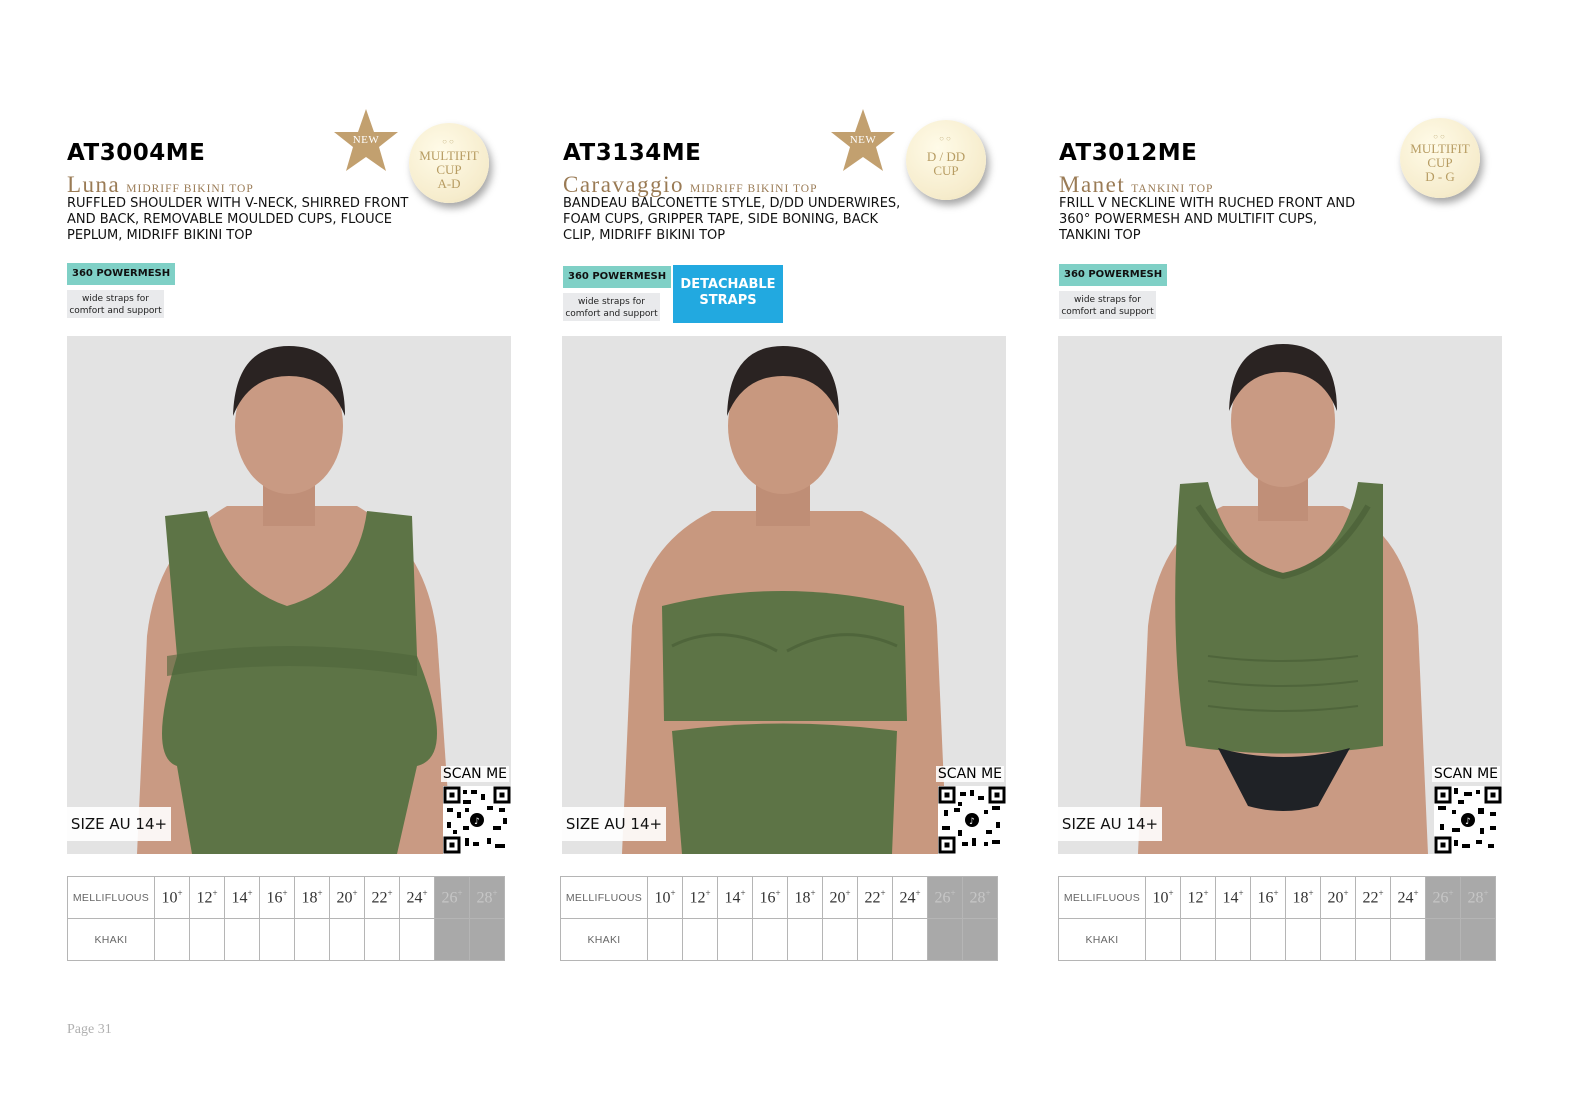 This screenshot has height=1117, width=1579. I want to click on product-name-line: Manet TANKINI TOP, so click(1136, 185).